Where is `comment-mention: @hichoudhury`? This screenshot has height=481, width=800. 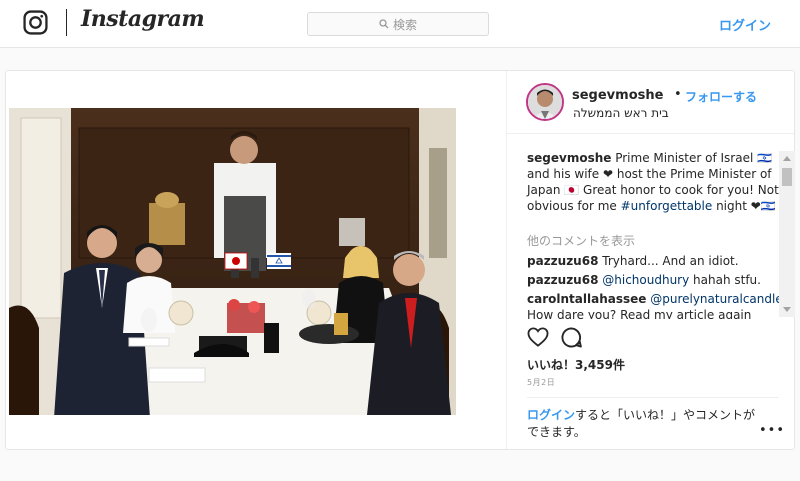
comment-mention: @hichoudhury is located at coordinates (645, 280).